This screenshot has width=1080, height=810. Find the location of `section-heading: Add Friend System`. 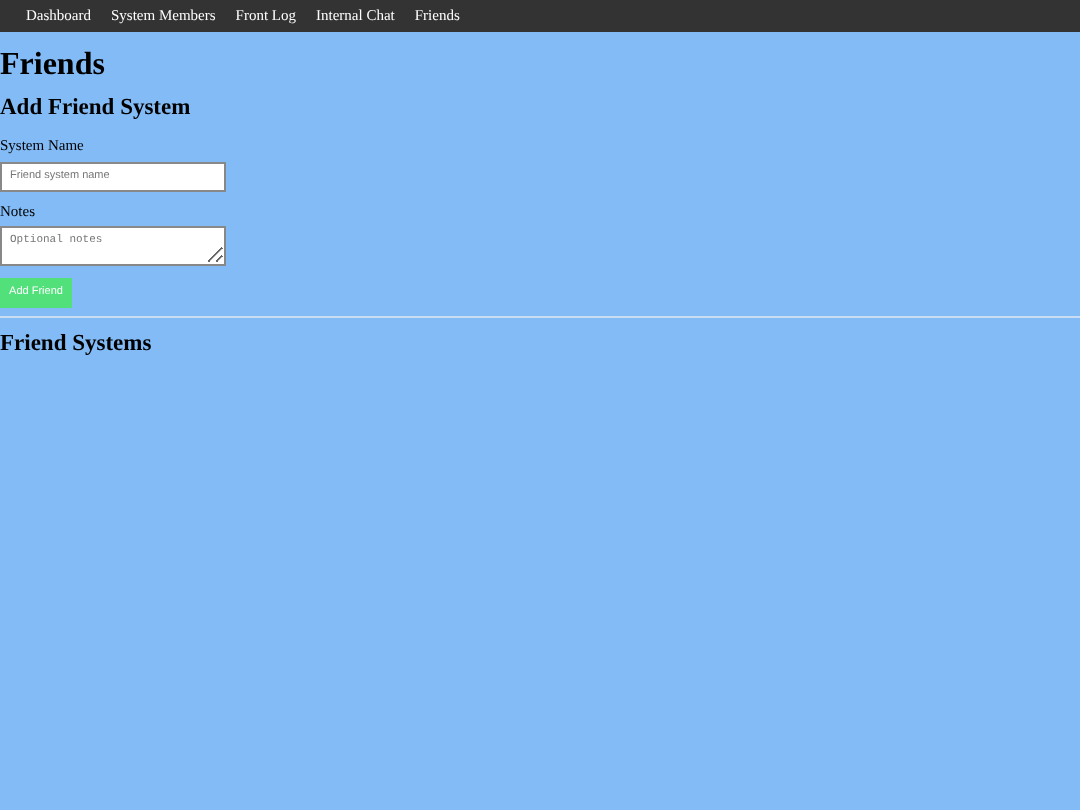

section-heading: Add Friend System is located at coordinates (96, 109).